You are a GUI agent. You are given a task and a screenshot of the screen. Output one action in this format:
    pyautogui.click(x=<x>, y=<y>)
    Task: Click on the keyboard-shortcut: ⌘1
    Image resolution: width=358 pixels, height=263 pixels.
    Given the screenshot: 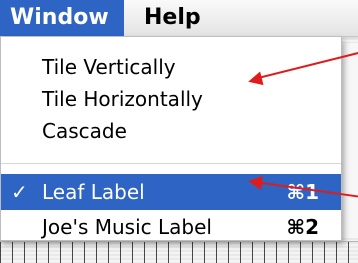 What is the action you would take?
    pyautogui.click(x=302, y=192)
    